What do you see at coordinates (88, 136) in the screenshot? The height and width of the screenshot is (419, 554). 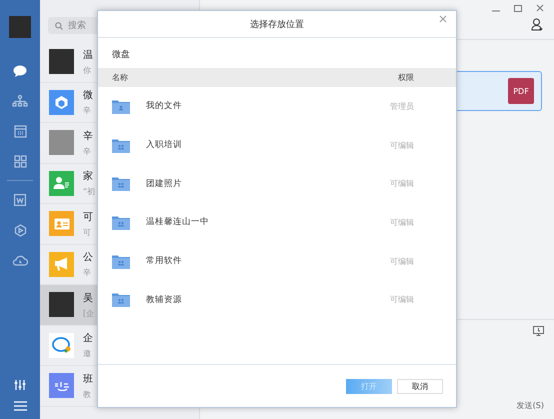 I see `contact-name: 辛` at bounding box center [88, 136].